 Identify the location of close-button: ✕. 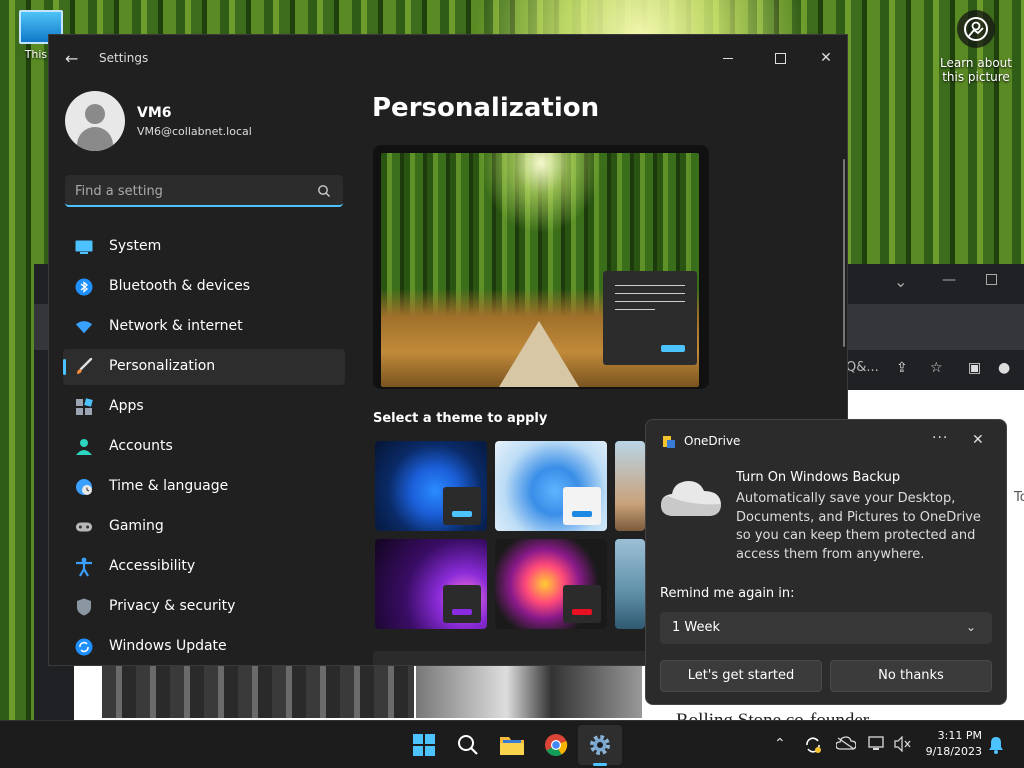
(826, 58).